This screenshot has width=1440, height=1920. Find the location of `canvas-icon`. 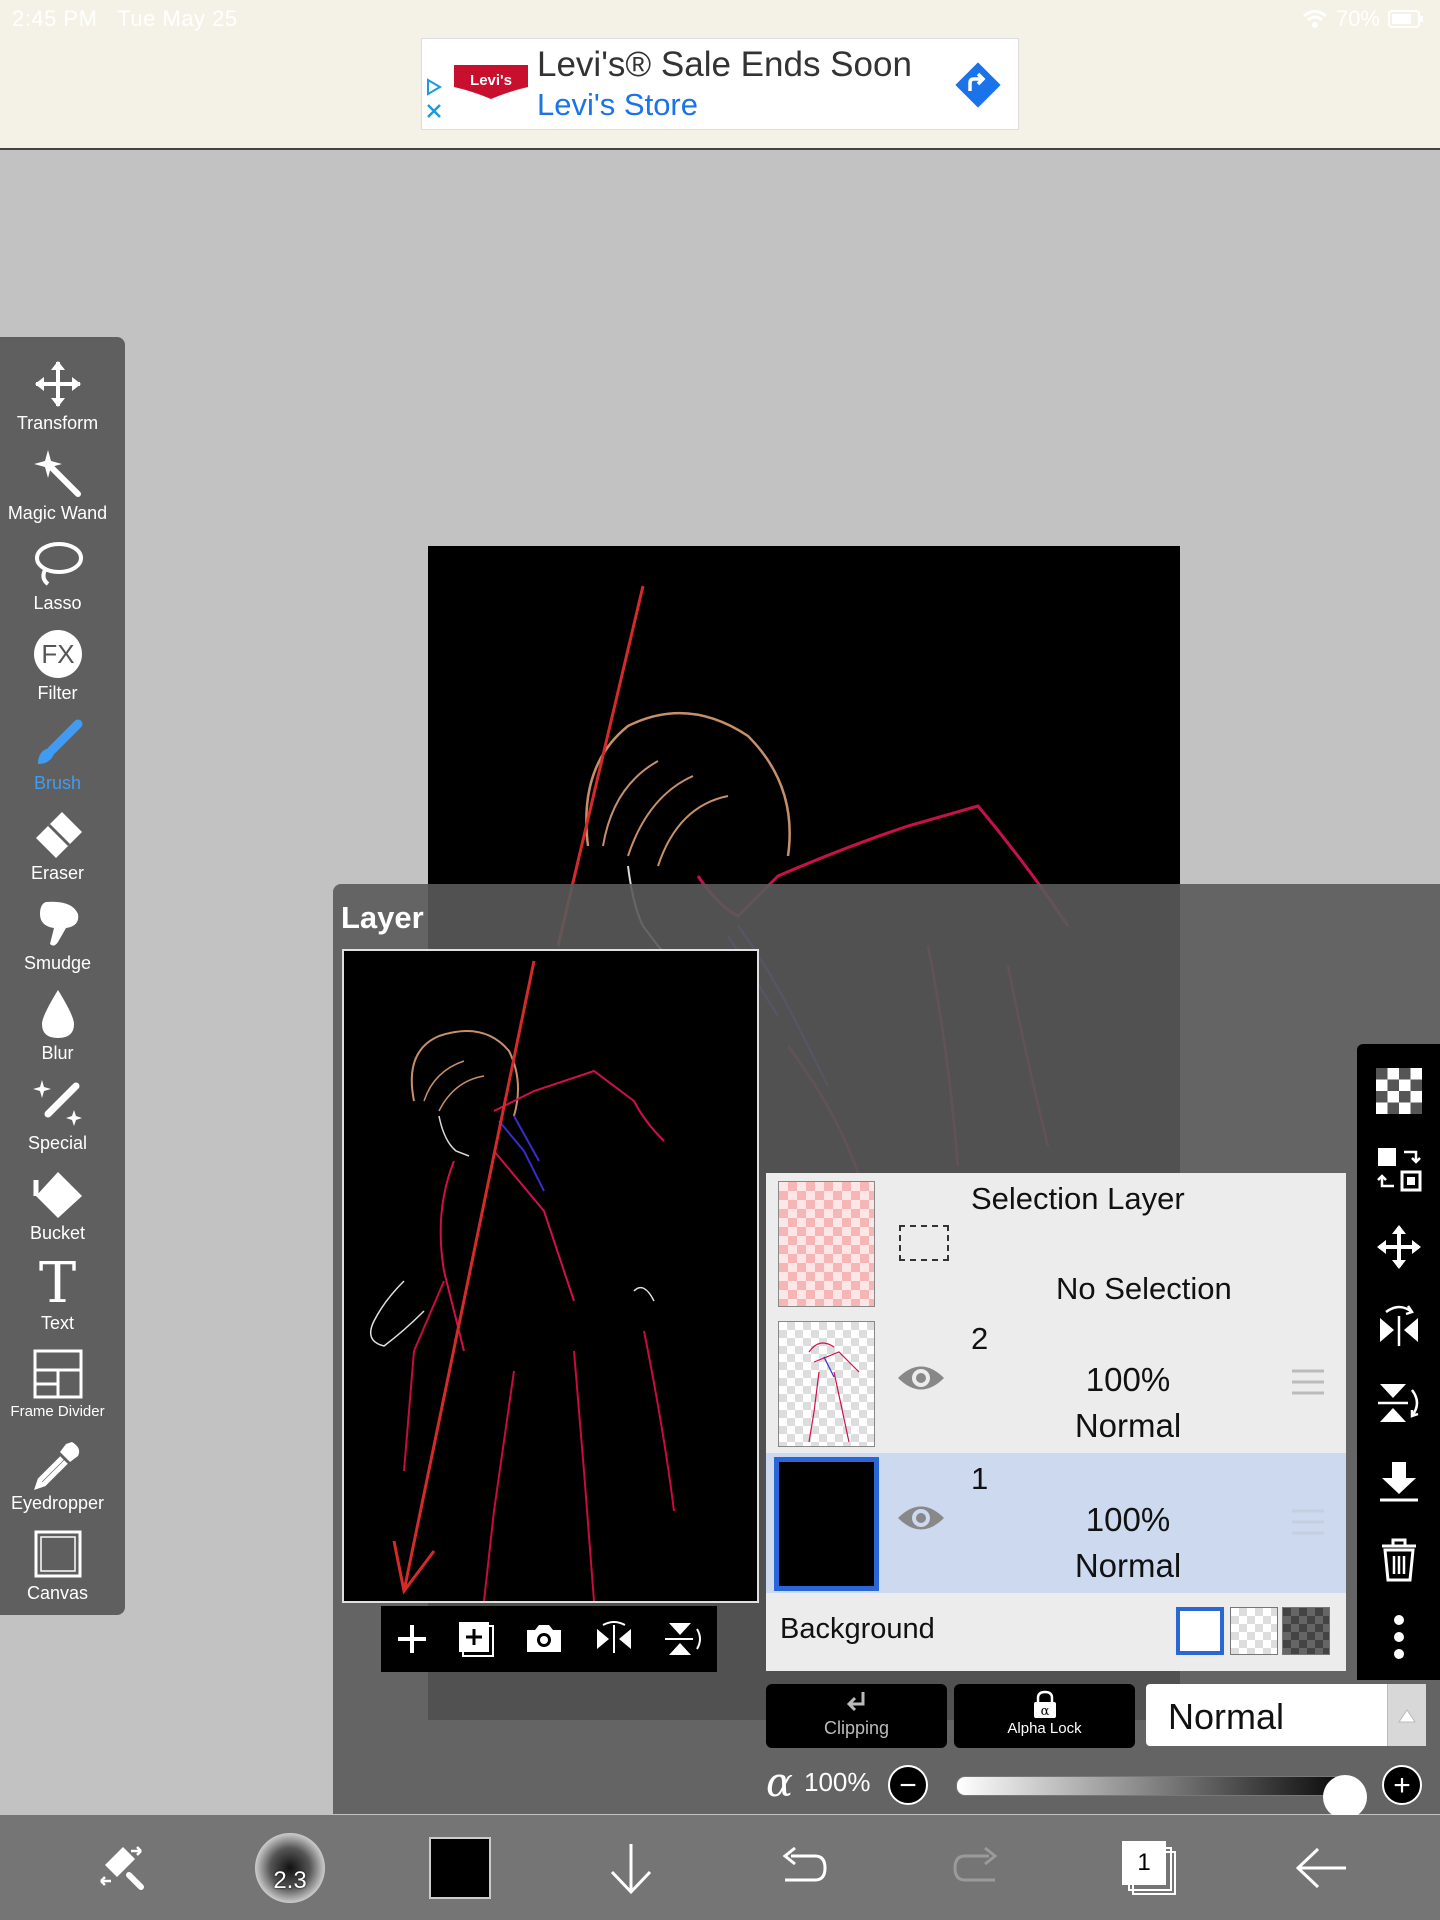

canvas-icon is located at coordinates (57, 1554).